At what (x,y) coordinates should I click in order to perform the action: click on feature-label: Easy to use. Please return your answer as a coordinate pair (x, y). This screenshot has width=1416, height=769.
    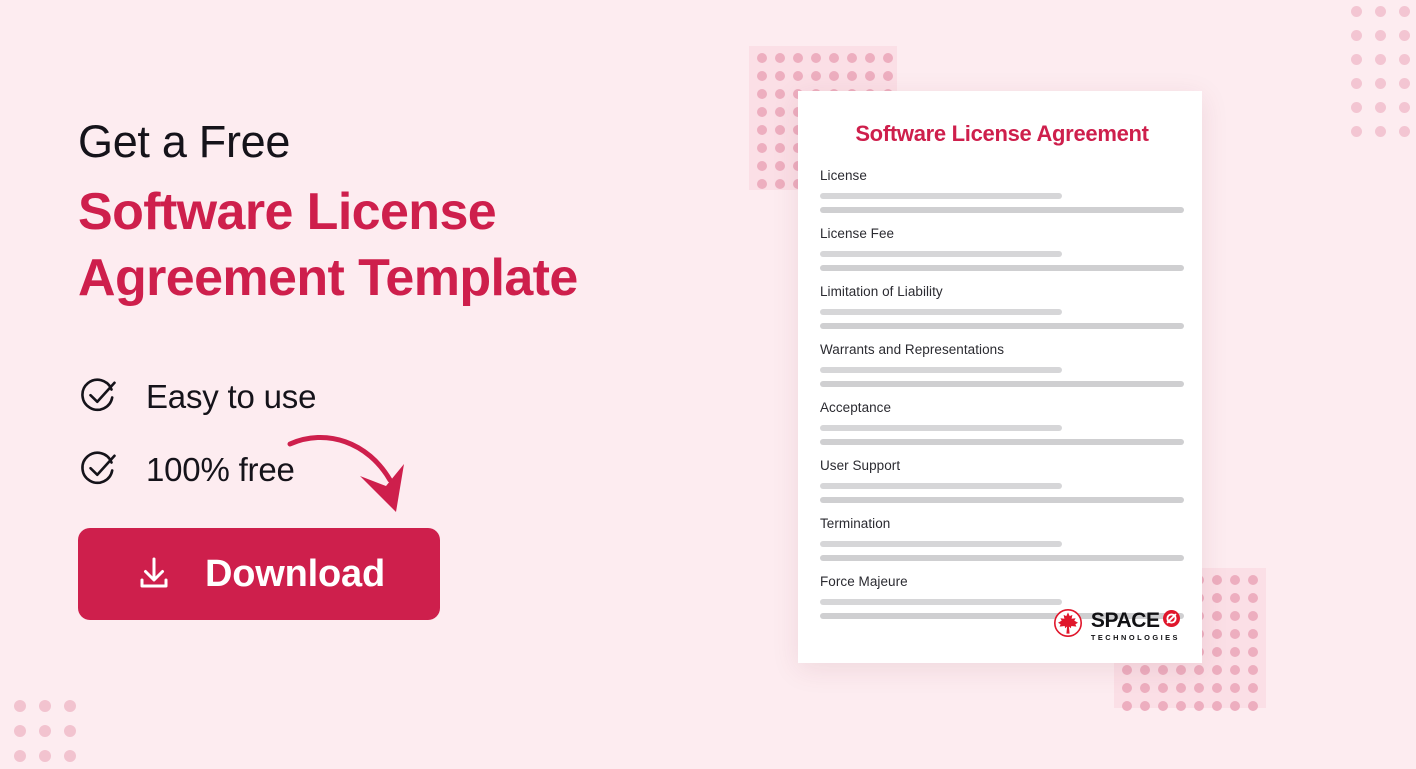
    Looking at the image, I should click on (231, 397).